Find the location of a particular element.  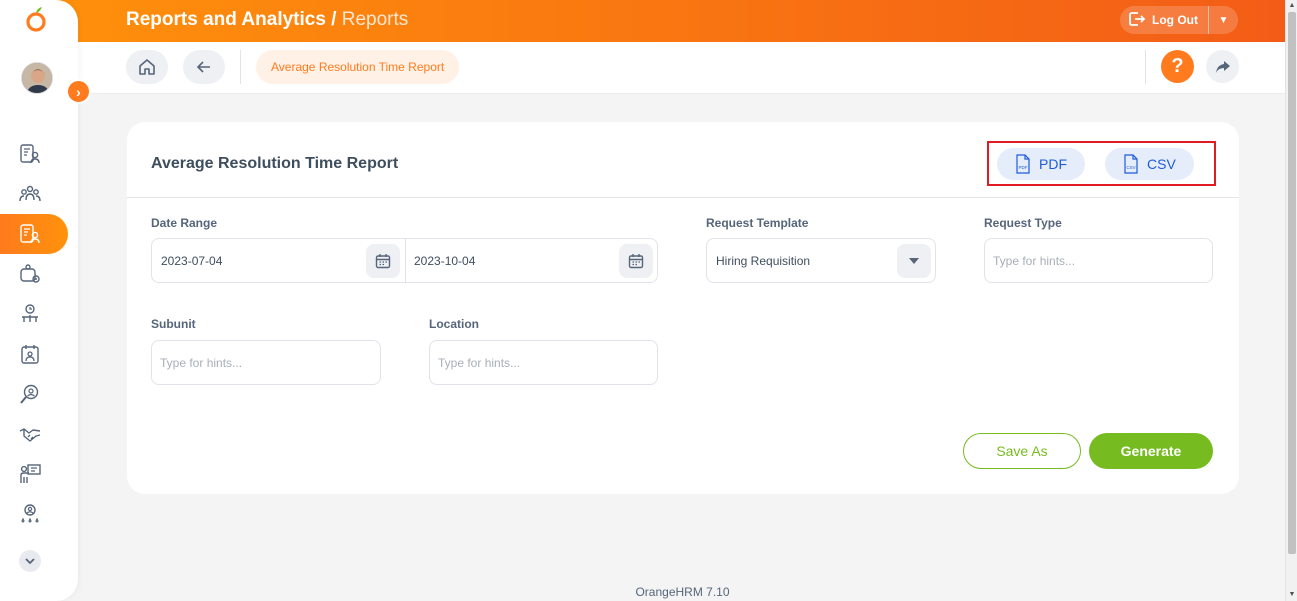

sidebar-item-directory is located at coordinates (34, 154).